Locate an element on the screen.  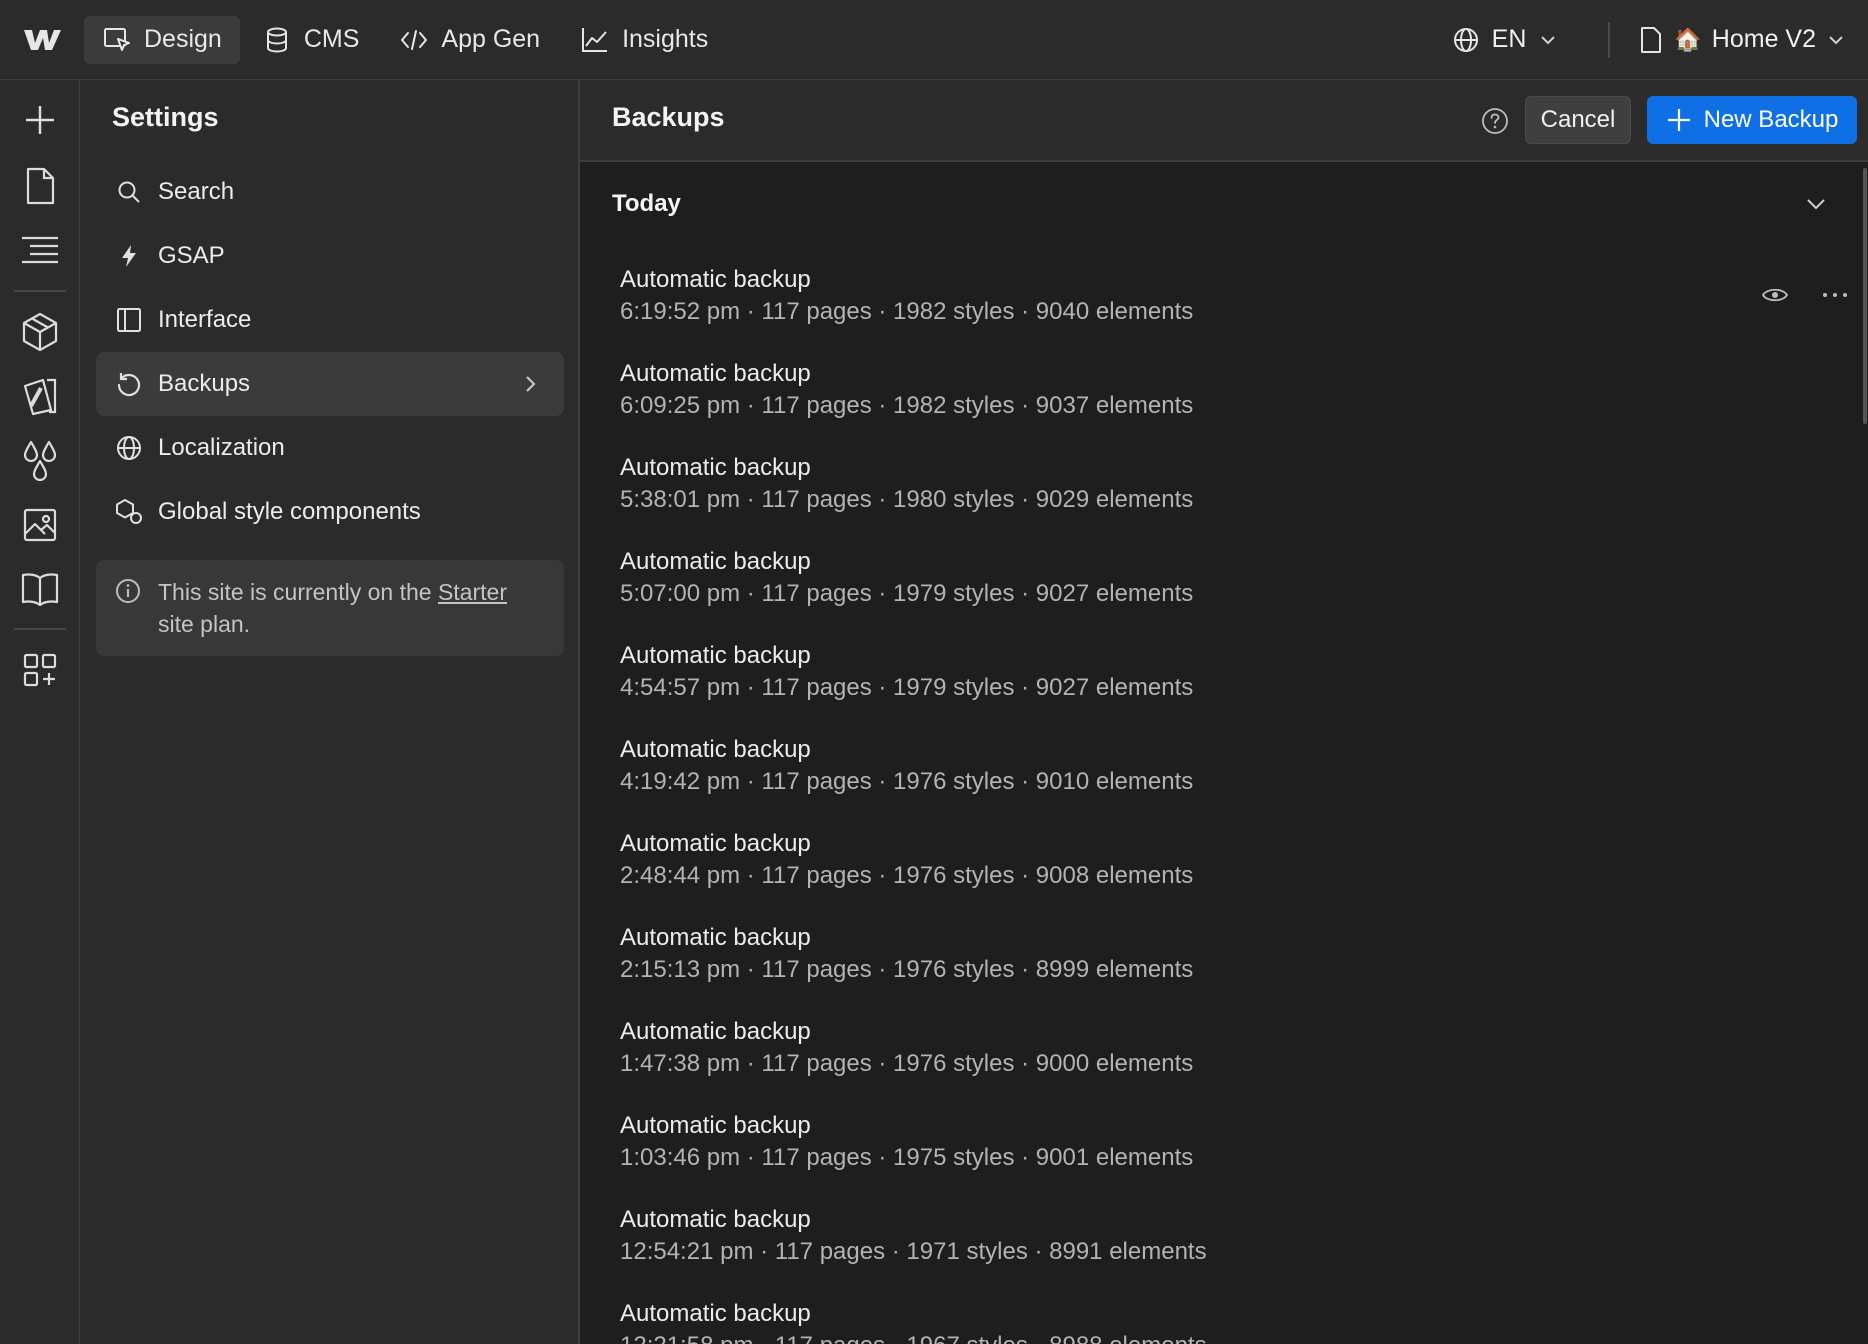
settings-item-label: Backups is located at coordinates (204, 383).